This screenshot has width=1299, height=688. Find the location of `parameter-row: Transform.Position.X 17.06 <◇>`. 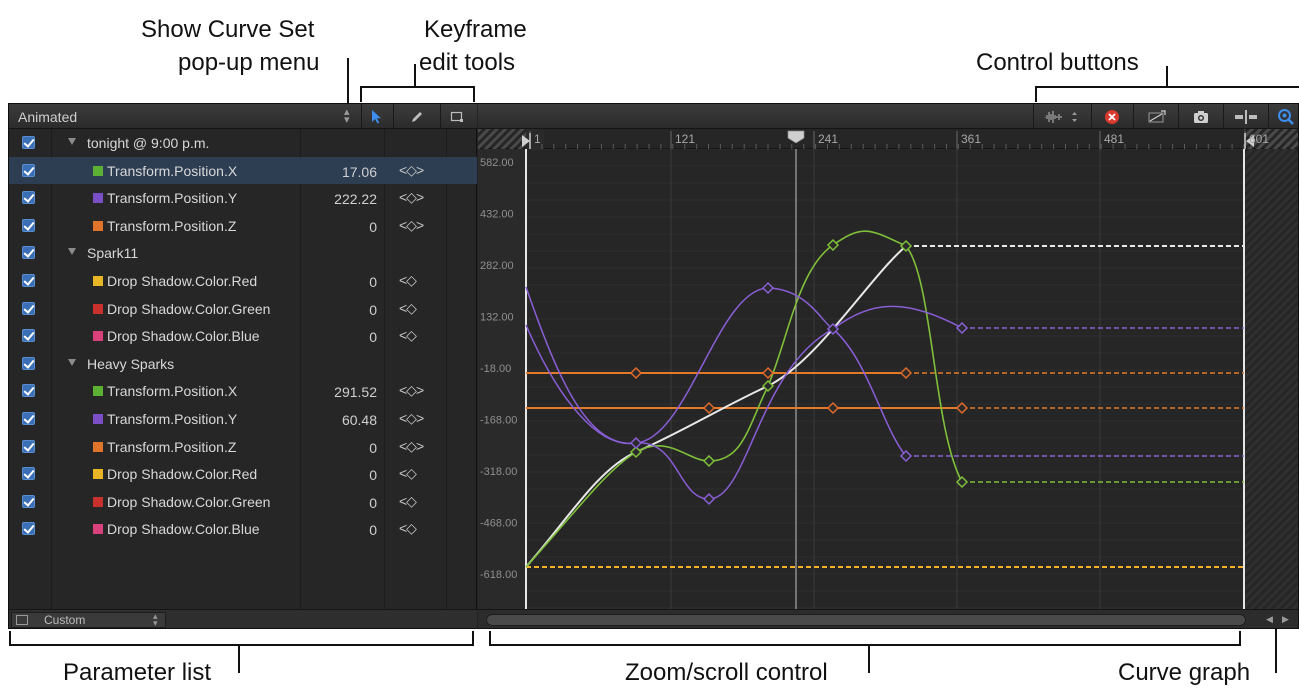

parameter-row: Transform.Position.X 17.06 <◇> is located at coordinates (243, 170).